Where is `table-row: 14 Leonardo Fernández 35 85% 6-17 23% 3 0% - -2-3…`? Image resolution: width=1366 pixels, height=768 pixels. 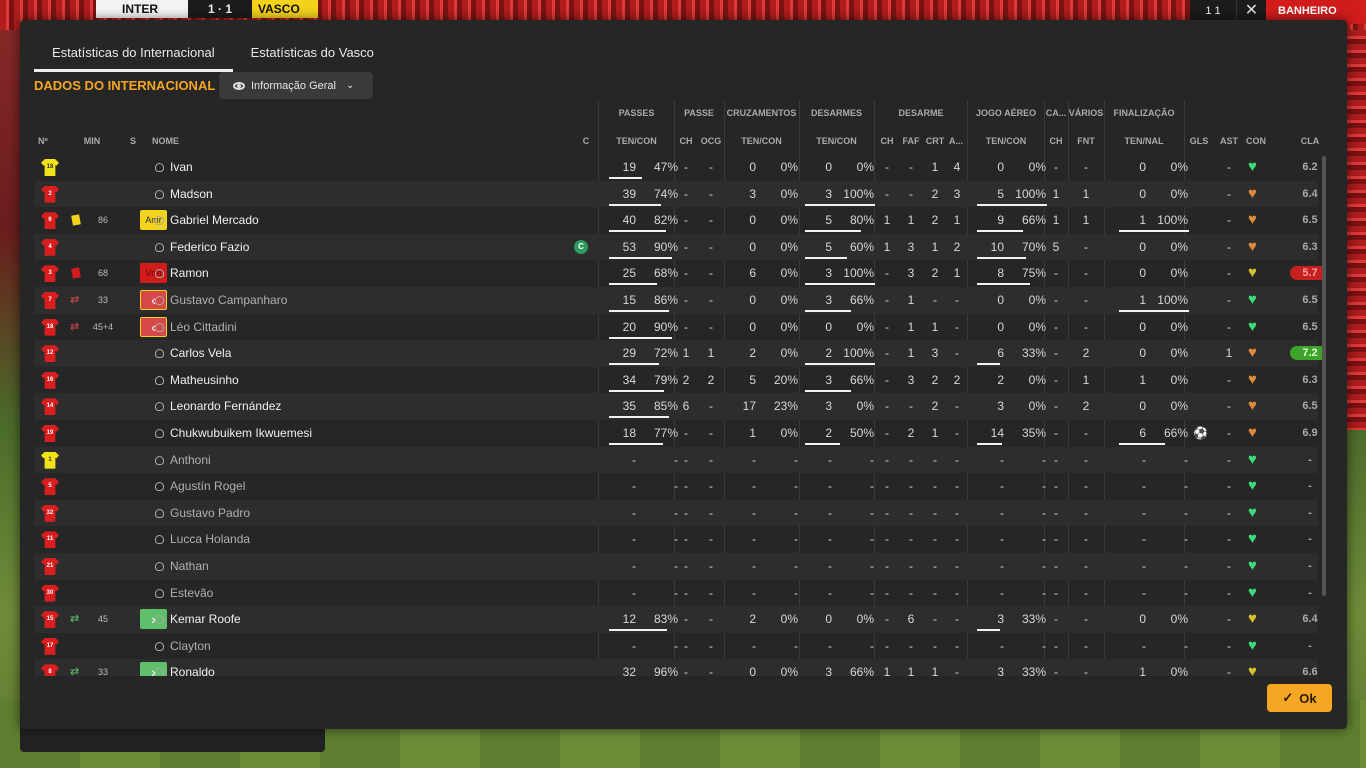 table-row: 14 Leonardo Fernández 35 85% 6-17 23% 3 0% - -2-3… is located at coordinates (676, 406).